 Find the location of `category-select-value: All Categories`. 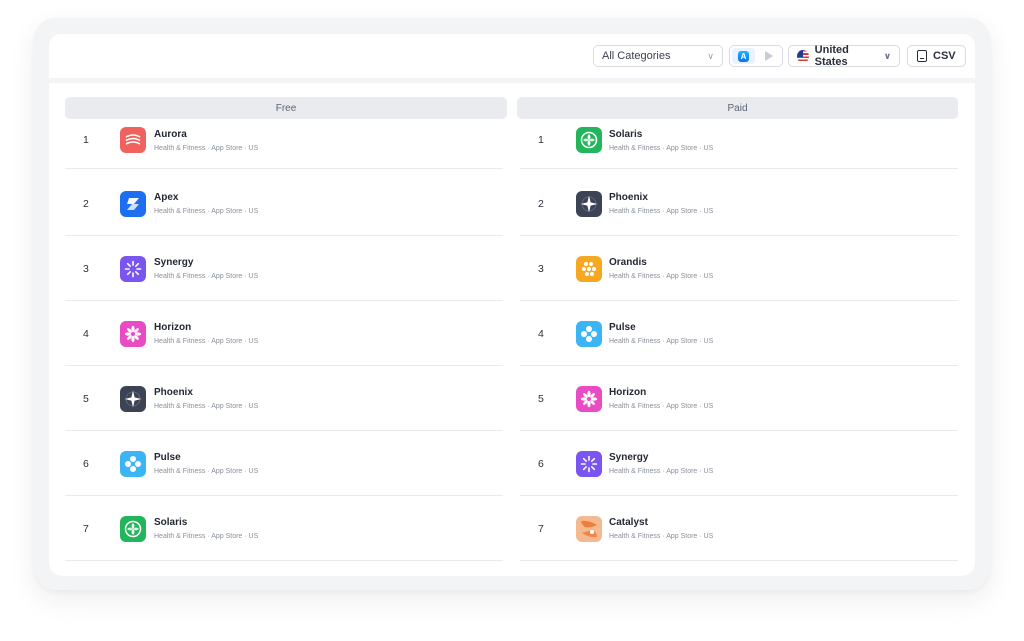

category-select-value: All Categories is located at coordinates (636, 56).